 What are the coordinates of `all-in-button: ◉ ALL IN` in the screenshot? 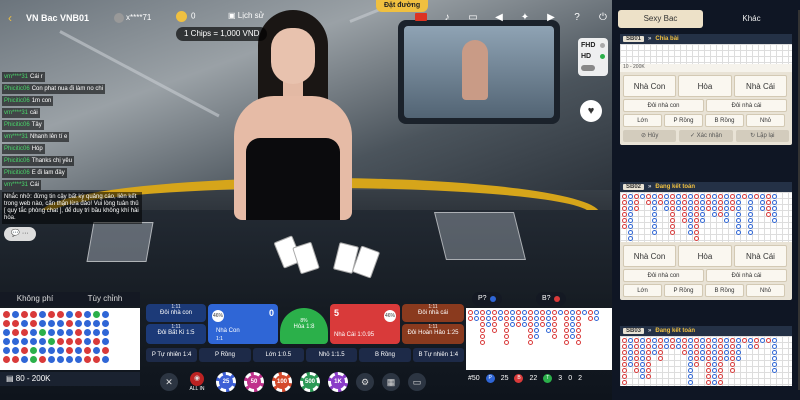 It's located at (197, 382).